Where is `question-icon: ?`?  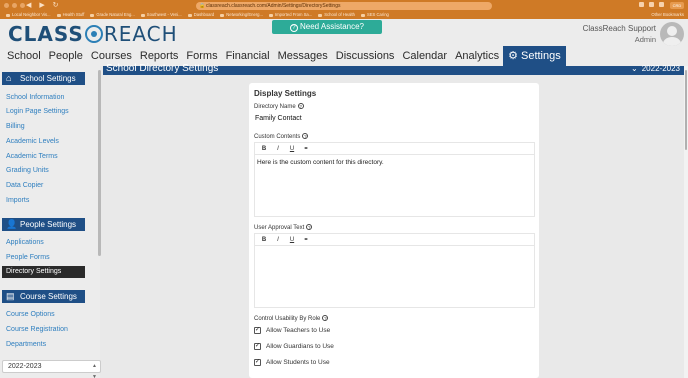
question-icon: ? is located at coordinates (293, 28).